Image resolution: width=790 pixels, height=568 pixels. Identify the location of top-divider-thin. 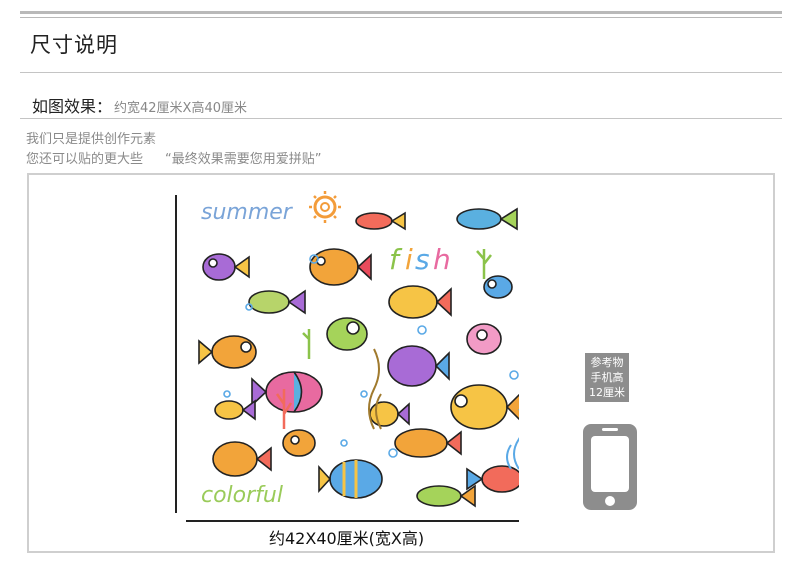
(401, 17).